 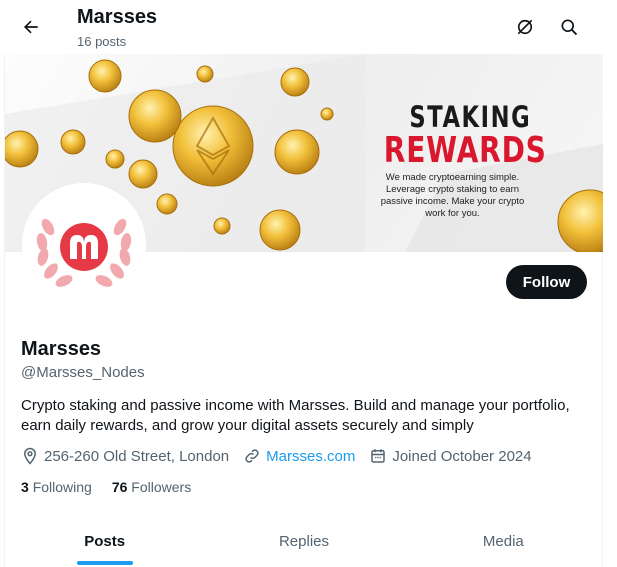 What do you see at coordinates (252, 456) in the screenshot?
I see `link-icon` at bounding box center [252, 456].